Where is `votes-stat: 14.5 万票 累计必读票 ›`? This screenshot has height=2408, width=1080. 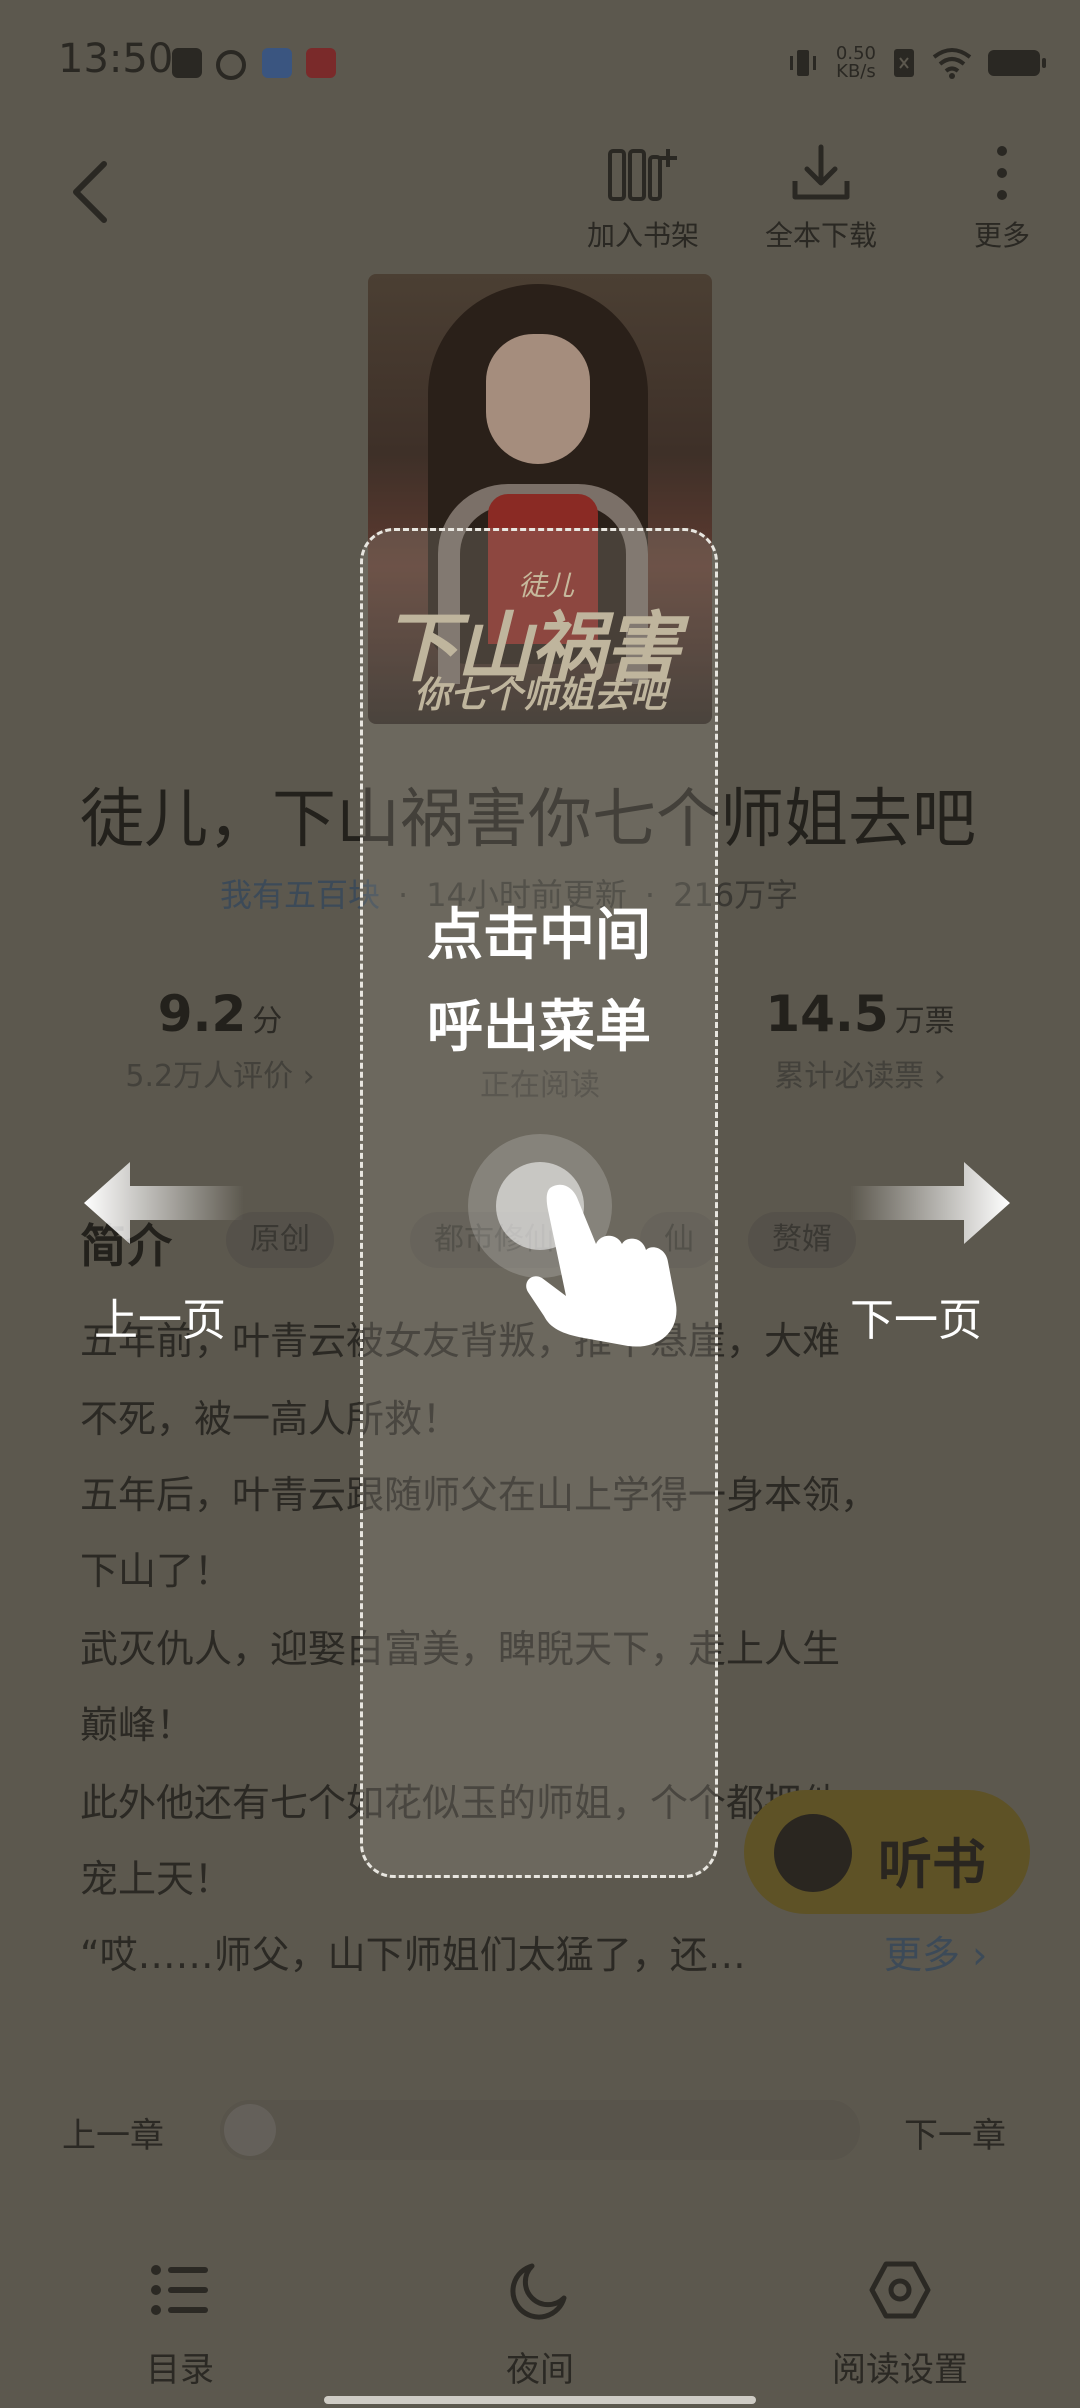 votes-stat: 14.5 万票 累计必读票 › is located at coordinates (860, 1040).